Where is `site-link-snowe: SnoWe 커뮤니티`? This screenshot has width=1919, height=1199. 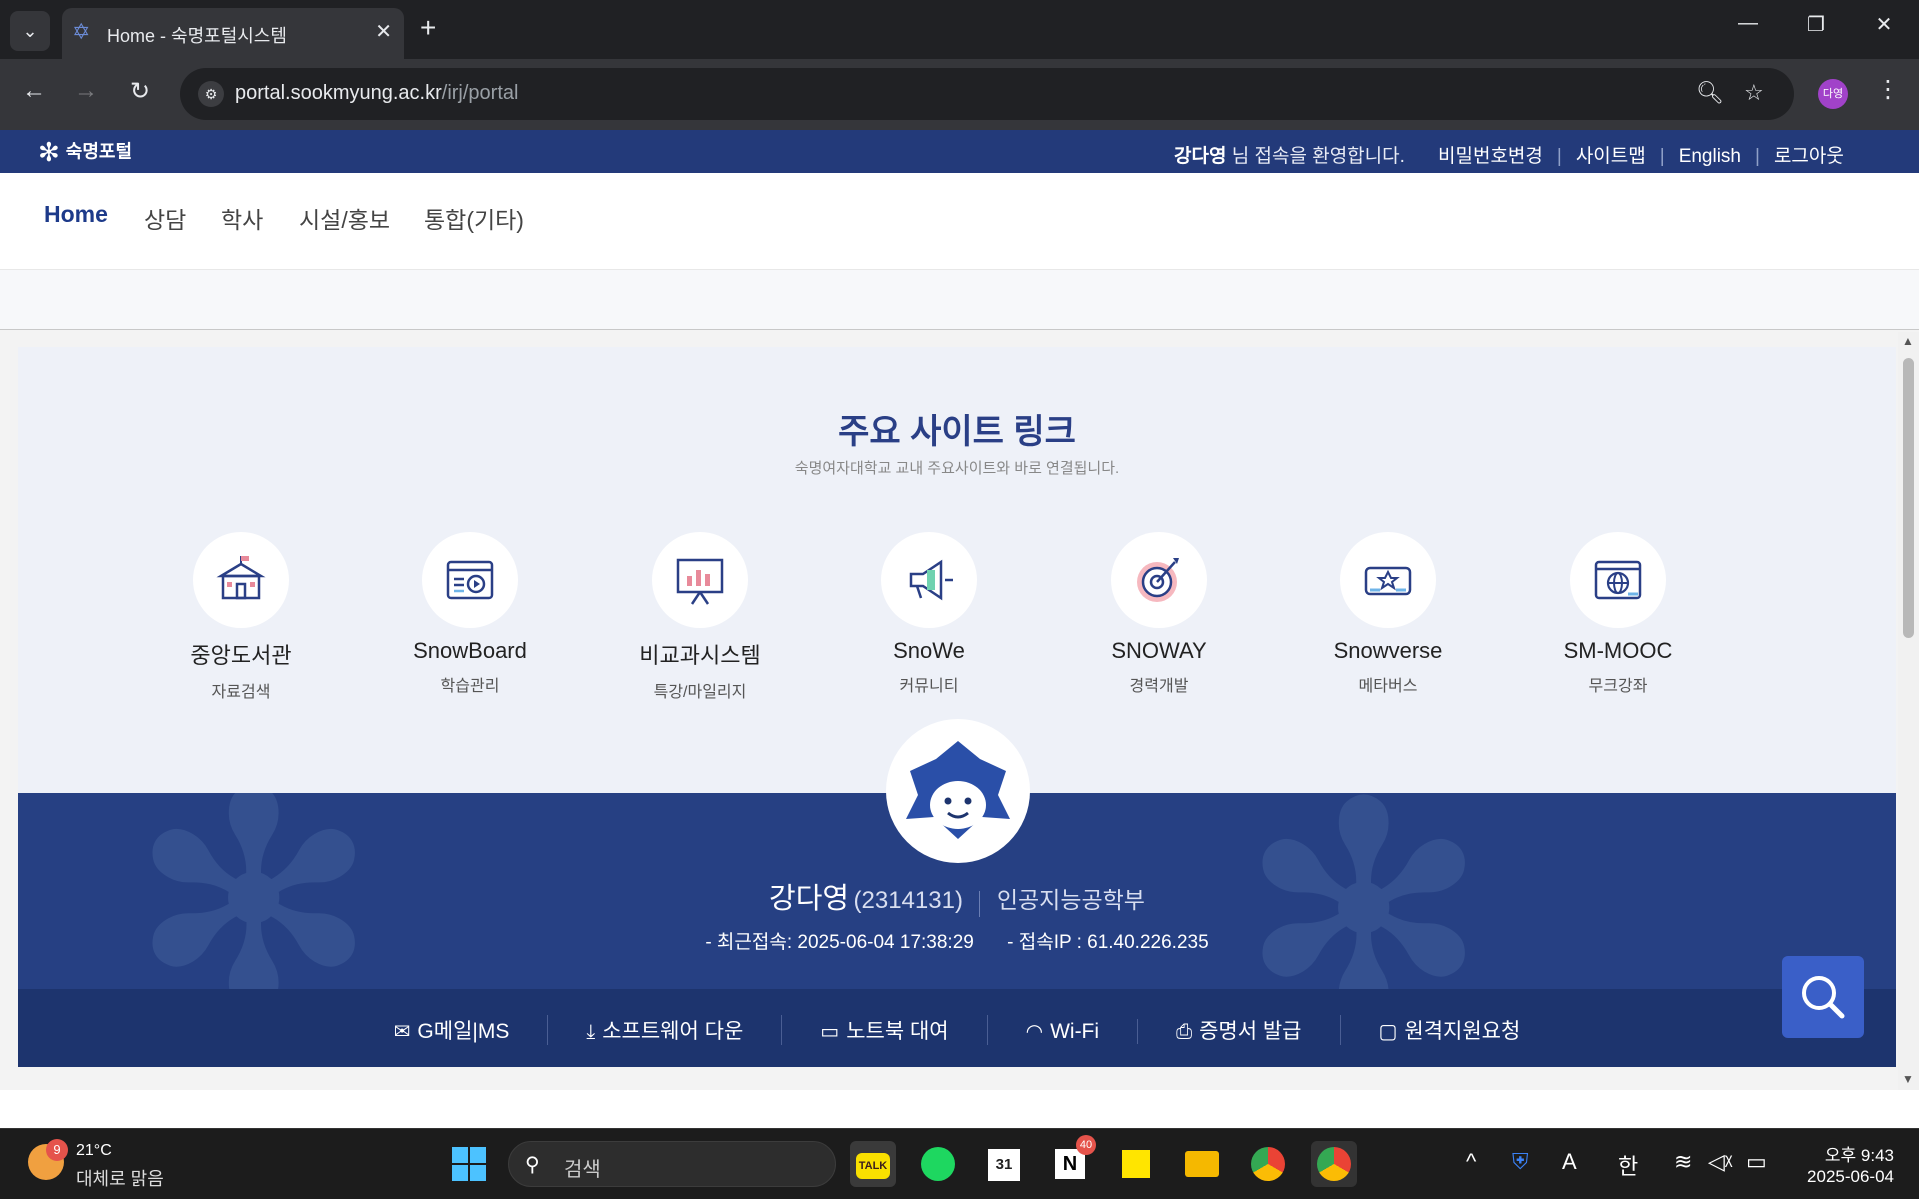 site-link-snowe: SnoWe 커뮤니티 is located at coordinates (929, 614).